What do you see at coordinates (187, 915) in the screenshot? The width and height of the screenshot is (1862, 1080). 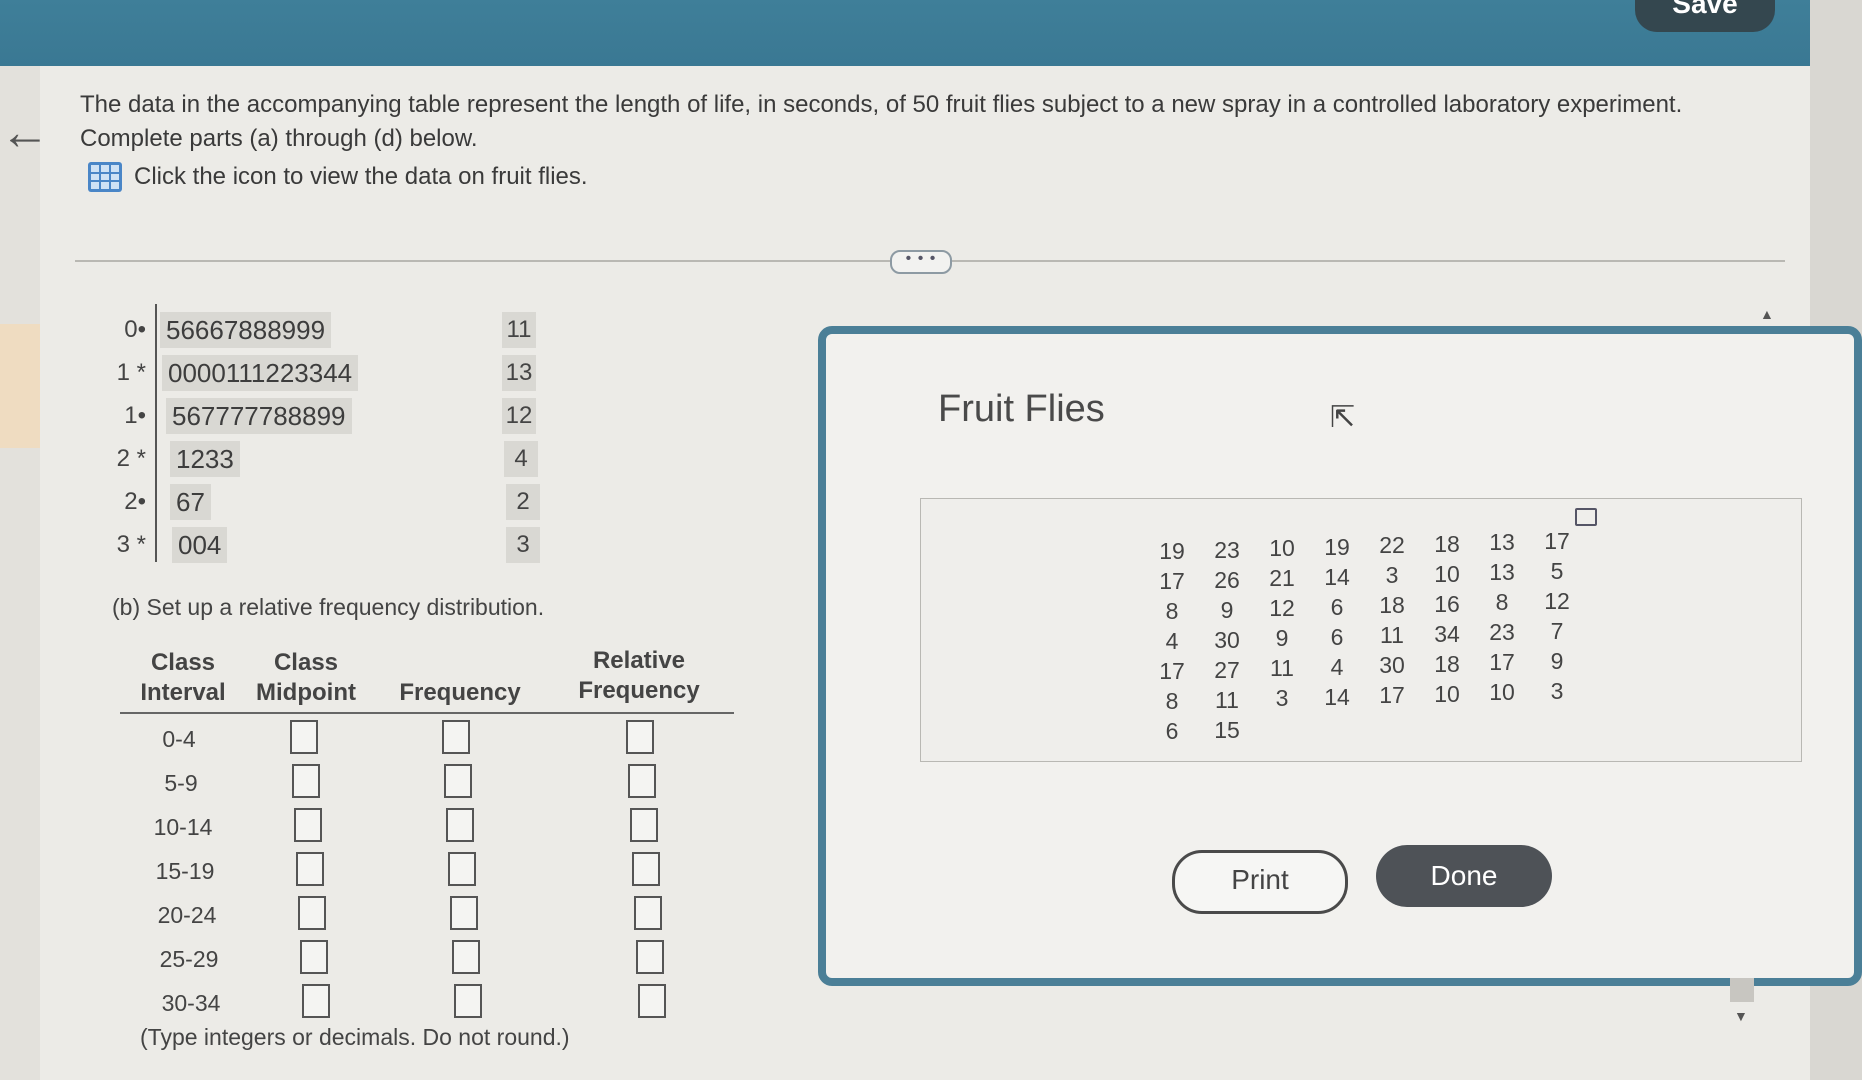 I see `class-interval-label: 20-24` at bounding box center [187, 915].